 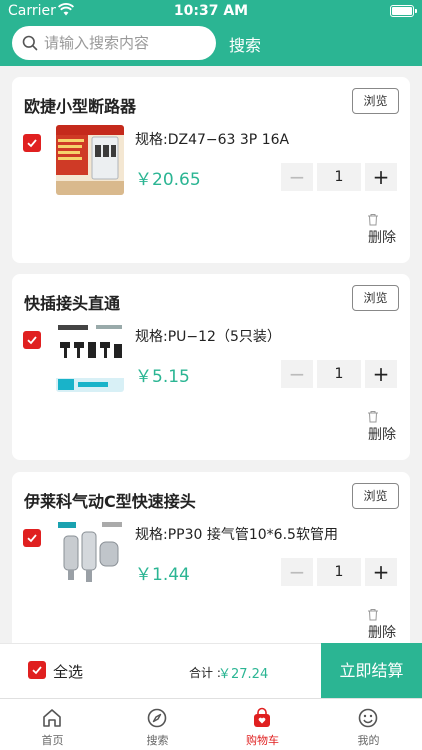 I want to click on tab-home: 首页, so click(x=52, y=724).